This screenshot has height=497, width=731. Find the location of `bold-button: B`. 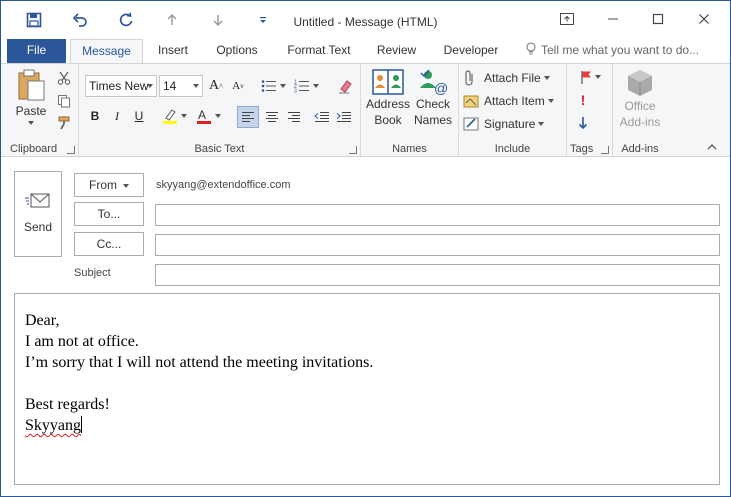

bold-button: B is located at coordinates (95, 116).